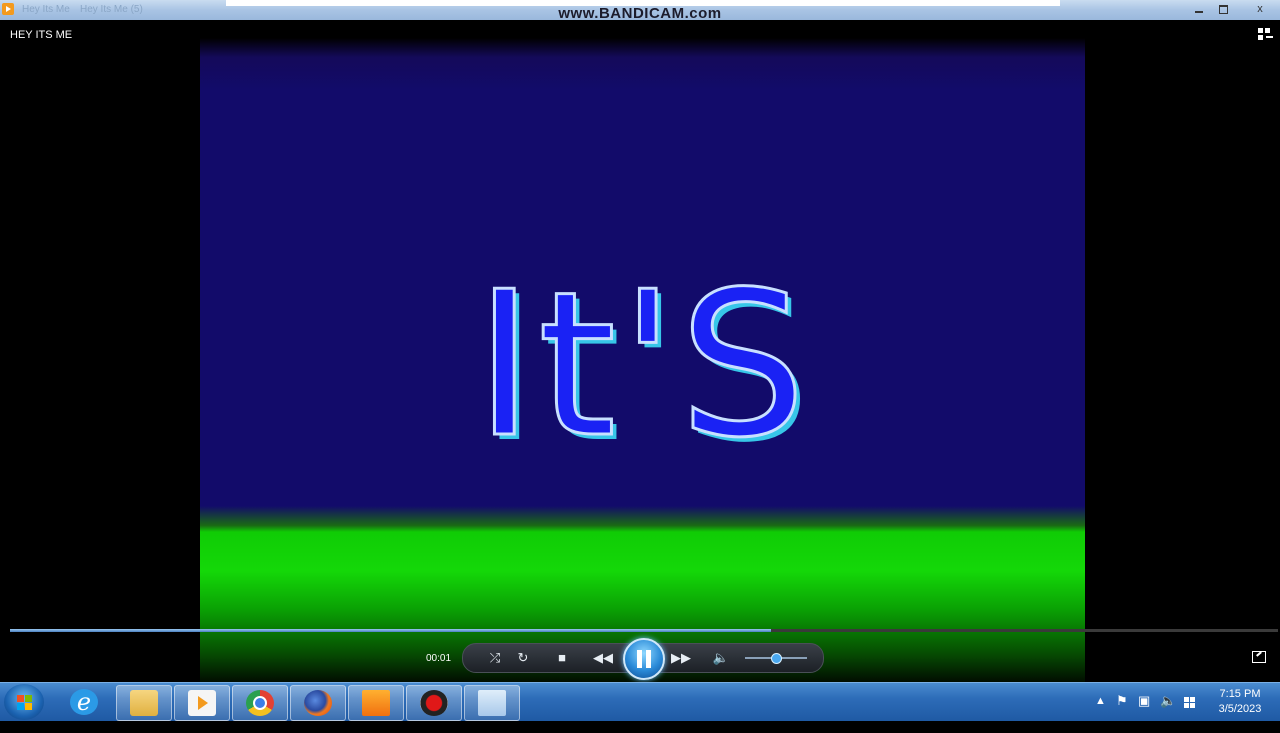 The image size is (1280, 733). I want to click on internet-explorer-icon: e, so click(84, 702).